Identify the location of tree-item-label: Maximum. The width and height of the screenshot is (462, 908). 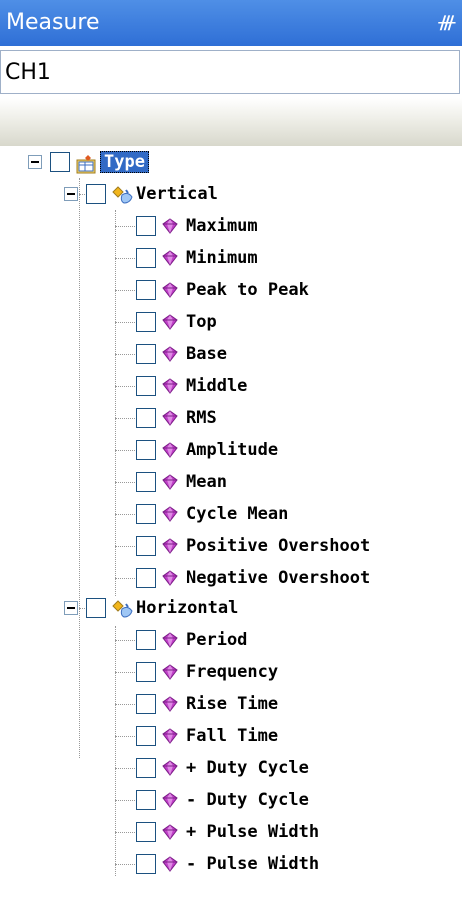
(222, 226).